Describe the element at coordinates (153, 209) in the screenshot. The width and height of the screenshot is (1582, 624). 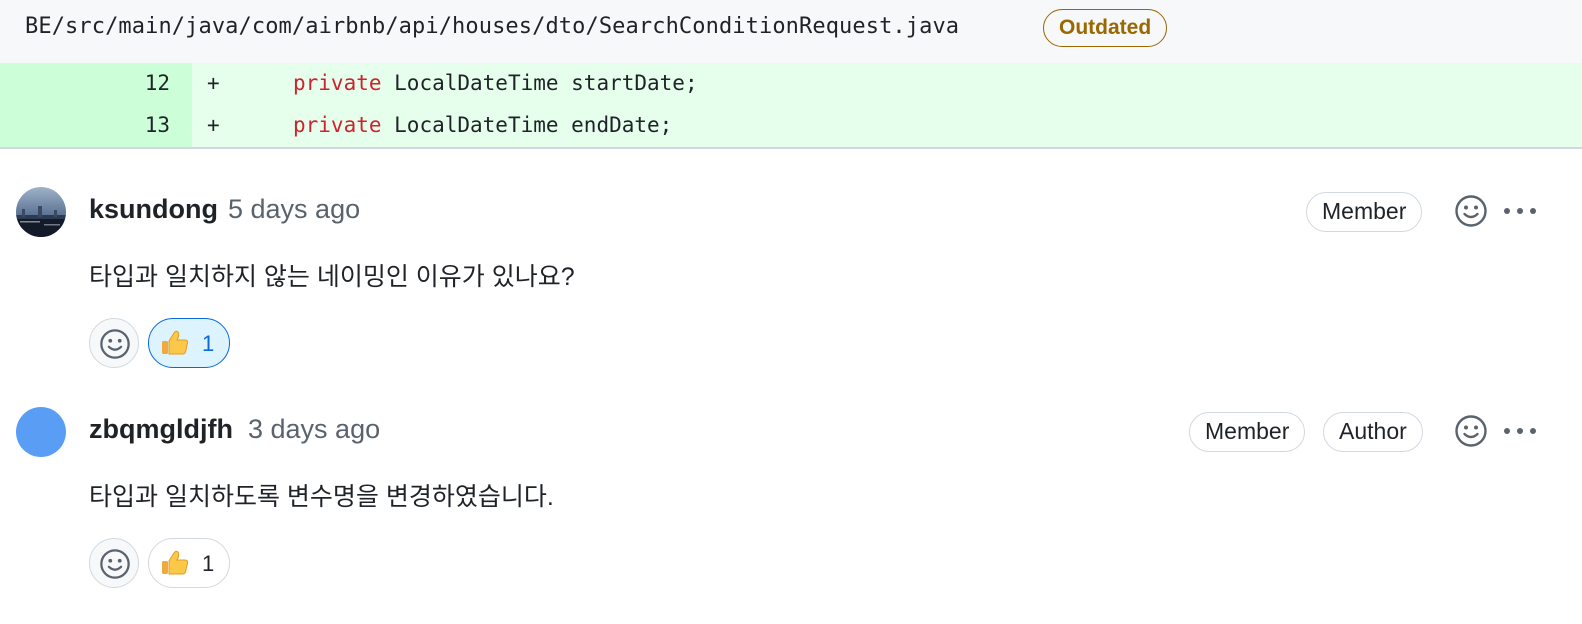
I see `comment-author: ksundong` at that location.